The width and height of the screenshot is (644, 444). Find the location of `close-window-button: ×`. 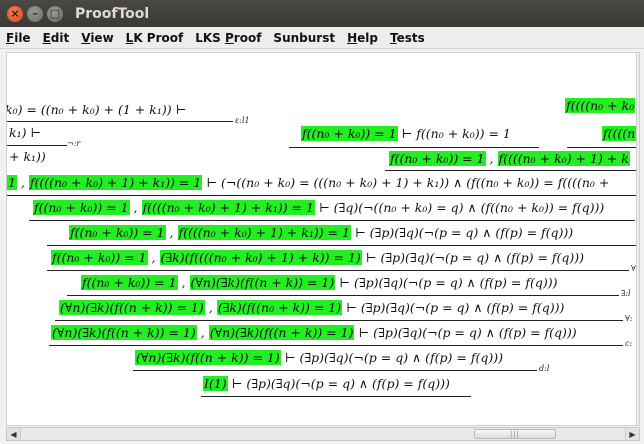

close-window-button: × is located at coordinates (15, 13).